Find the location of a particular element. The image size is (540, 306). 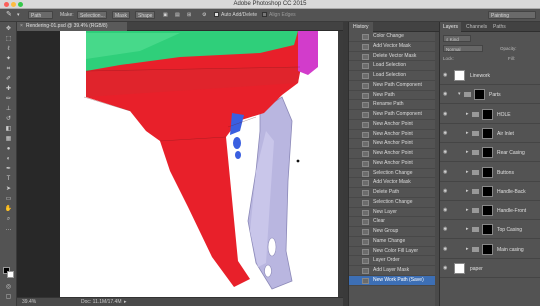

layer-row: ◉ paper is located at coordinates (490, 269).